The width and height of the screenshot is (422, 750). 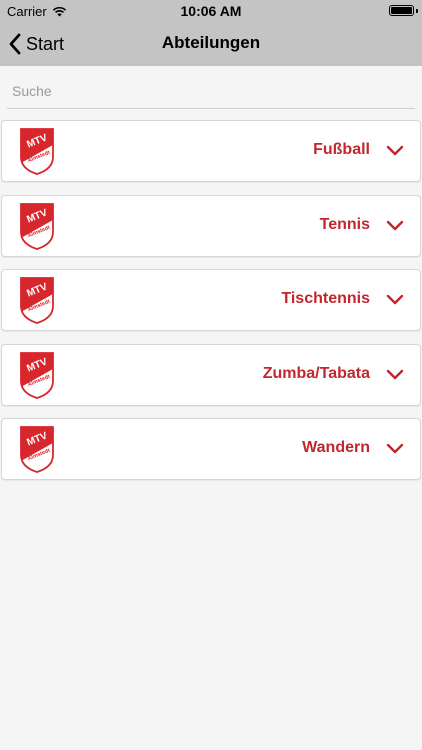 What do you see at coordinates (316, 373) in the screenshot?
I see `department-name: Zumba/Tabata` at bounding box center [316, 373].